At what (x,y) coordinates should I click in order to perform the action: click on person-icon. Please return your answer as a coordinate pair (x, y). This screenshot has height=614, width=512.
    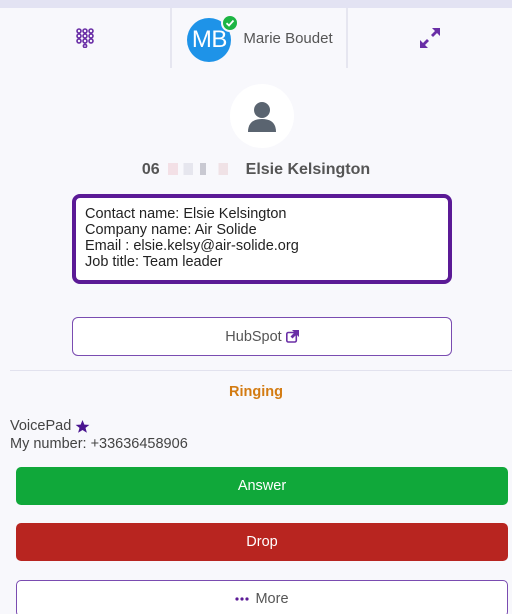
    Looking at the image, I should click on (262, 117).